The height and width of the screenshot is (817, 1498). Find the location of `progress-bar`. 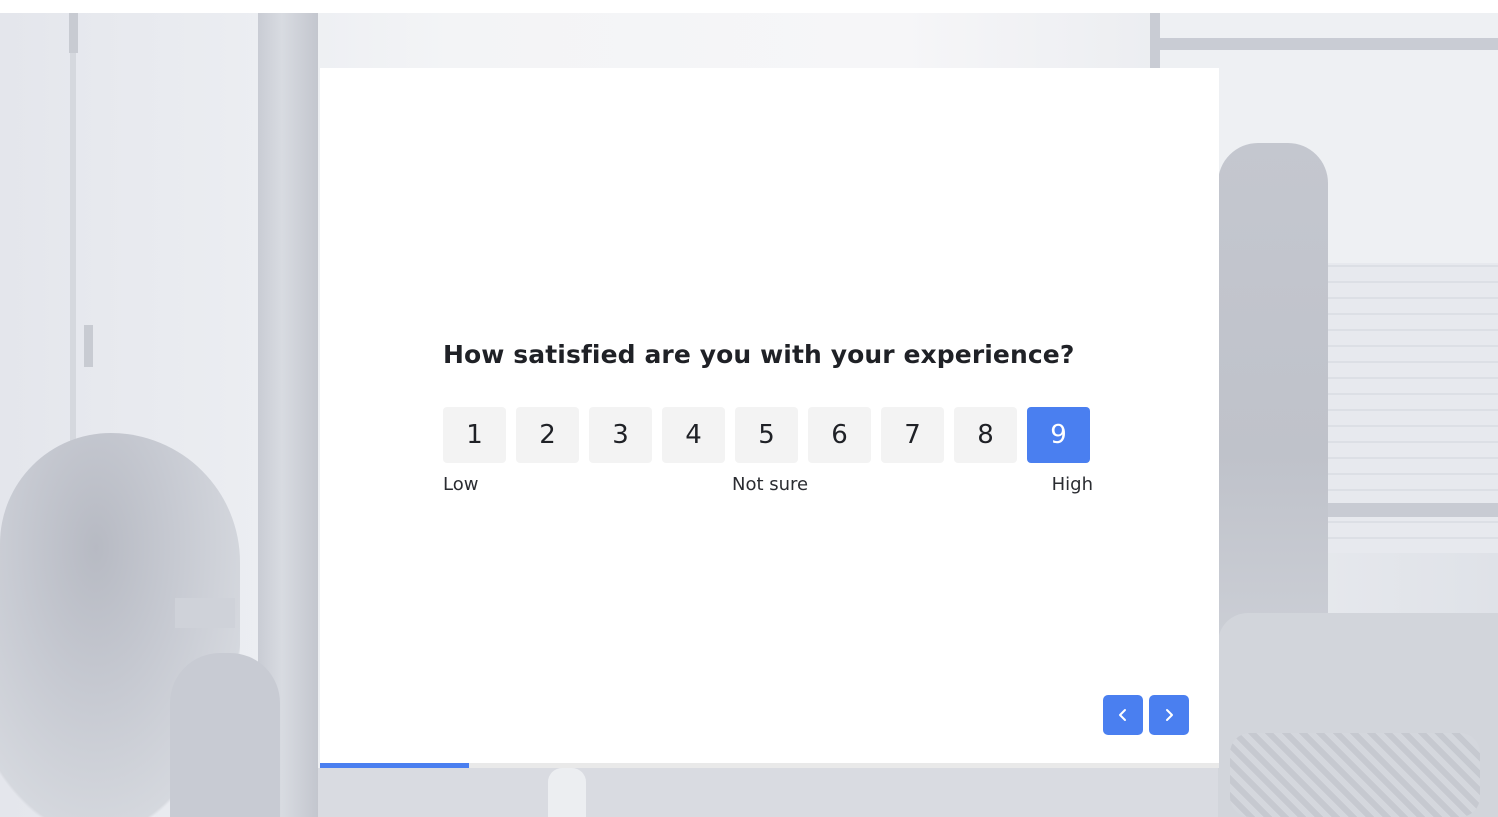

progress-bar is located at coordinates (769, 765).